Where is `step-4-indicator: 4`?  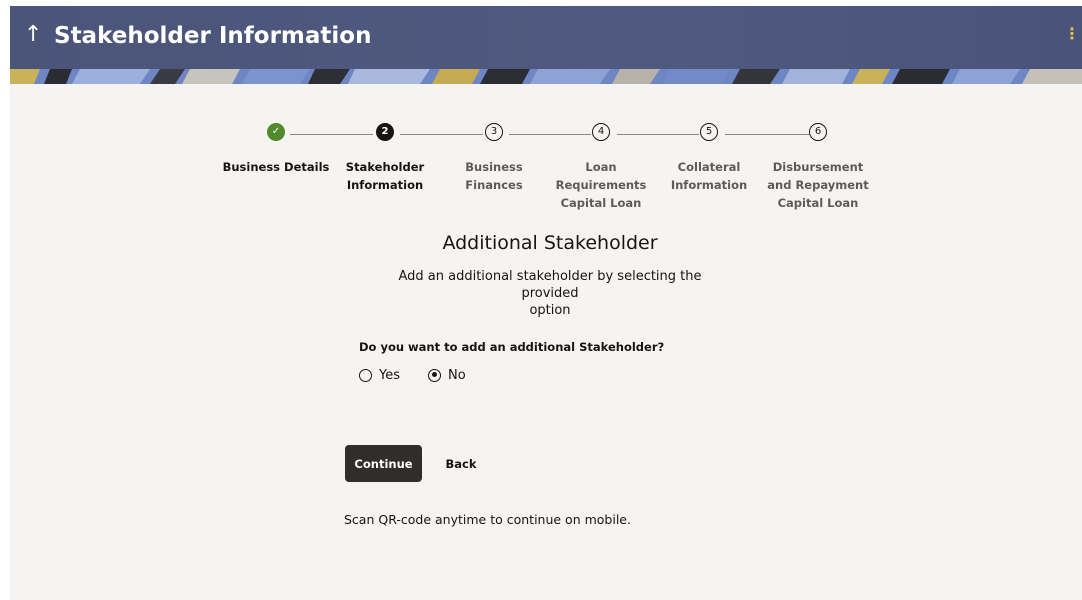 step-4-indicator: 4 is located at coordinates (601, 132).